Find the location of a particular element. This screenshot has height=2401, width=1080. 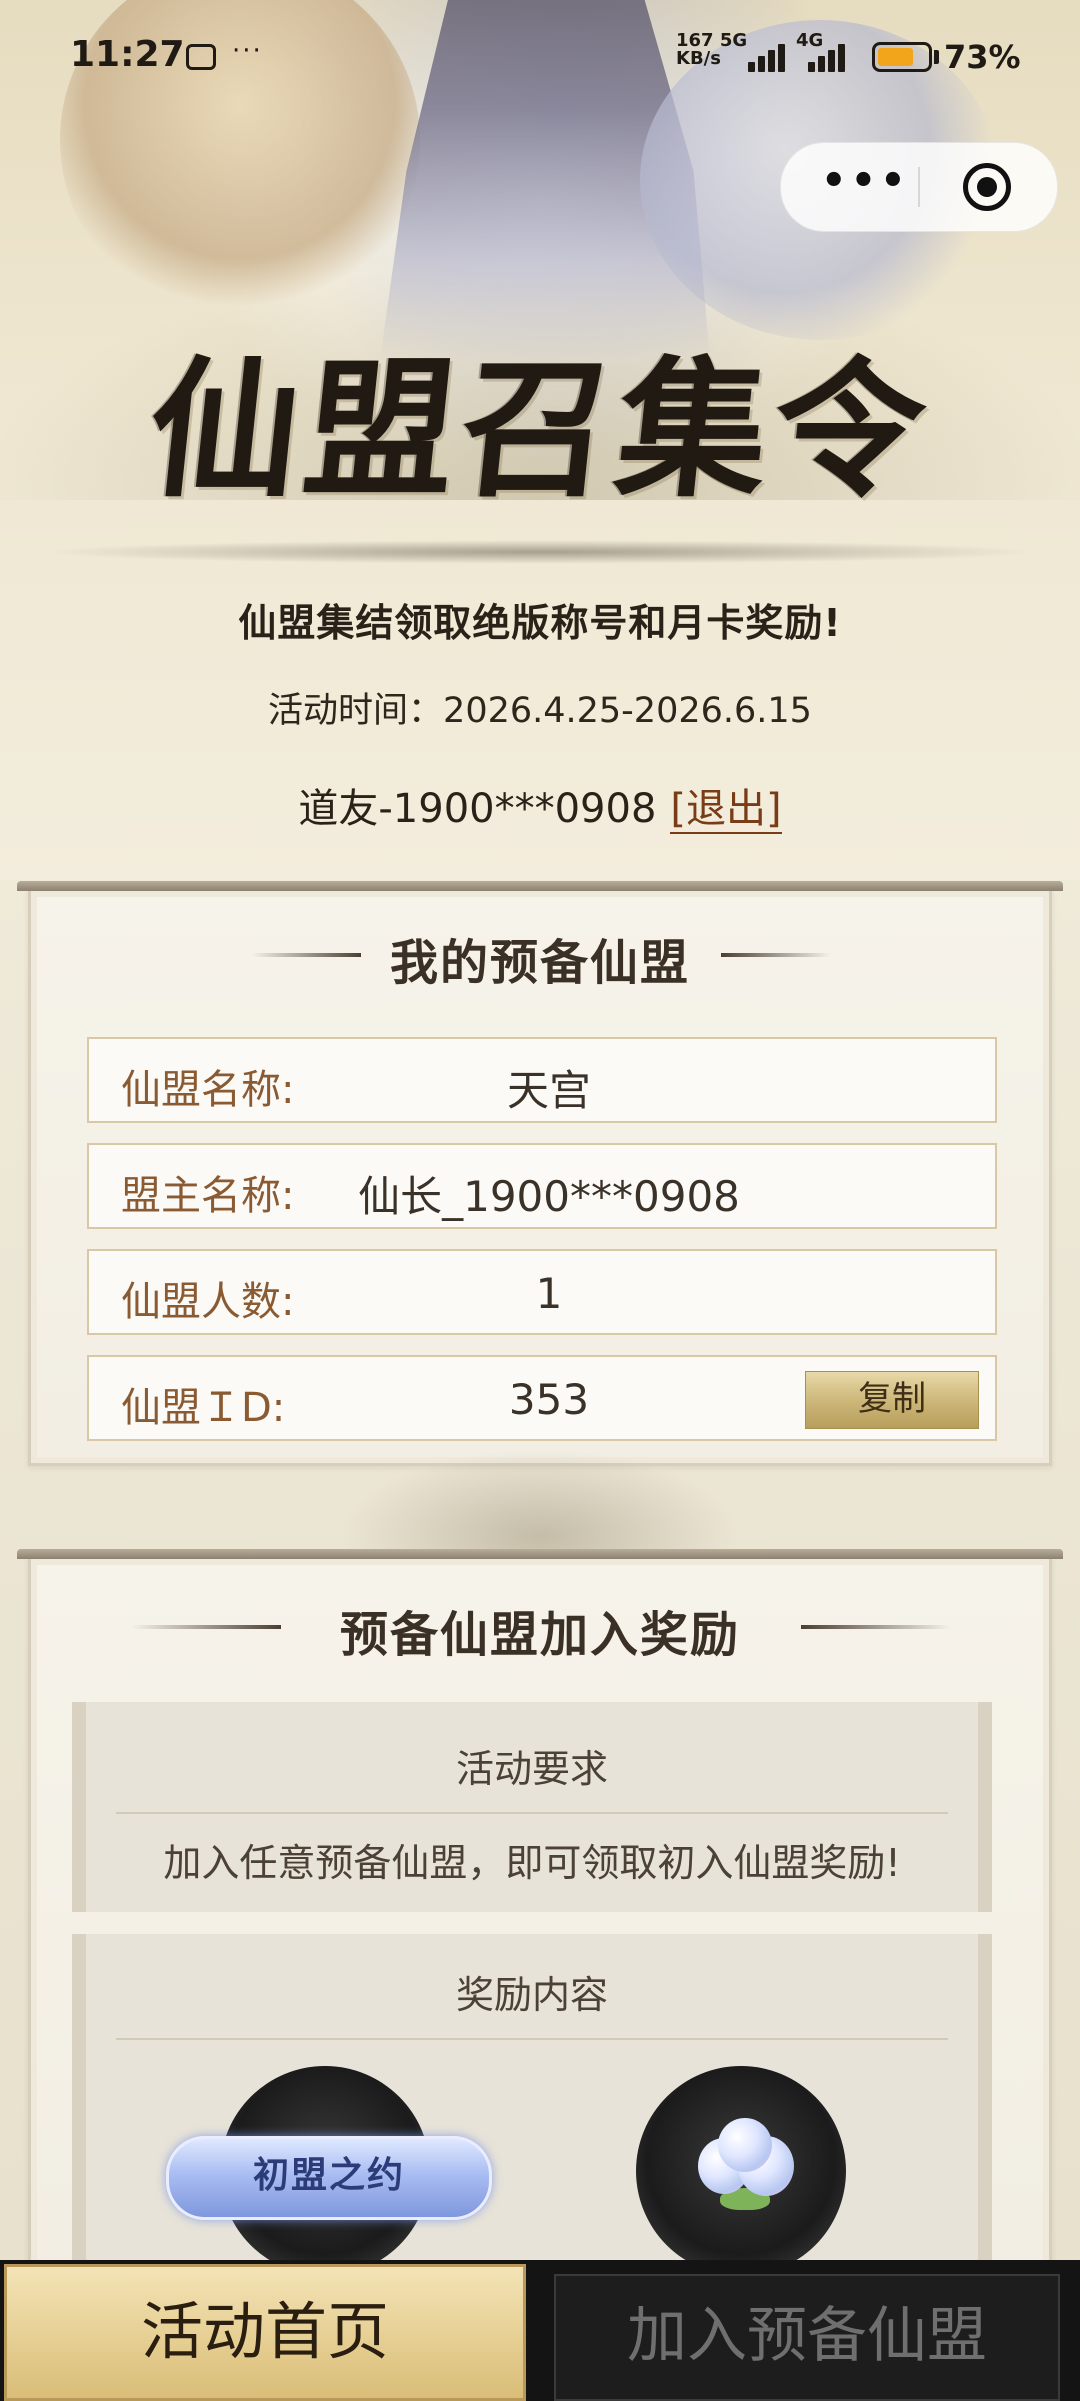

battery-icon is located at coordinates (902, 57).